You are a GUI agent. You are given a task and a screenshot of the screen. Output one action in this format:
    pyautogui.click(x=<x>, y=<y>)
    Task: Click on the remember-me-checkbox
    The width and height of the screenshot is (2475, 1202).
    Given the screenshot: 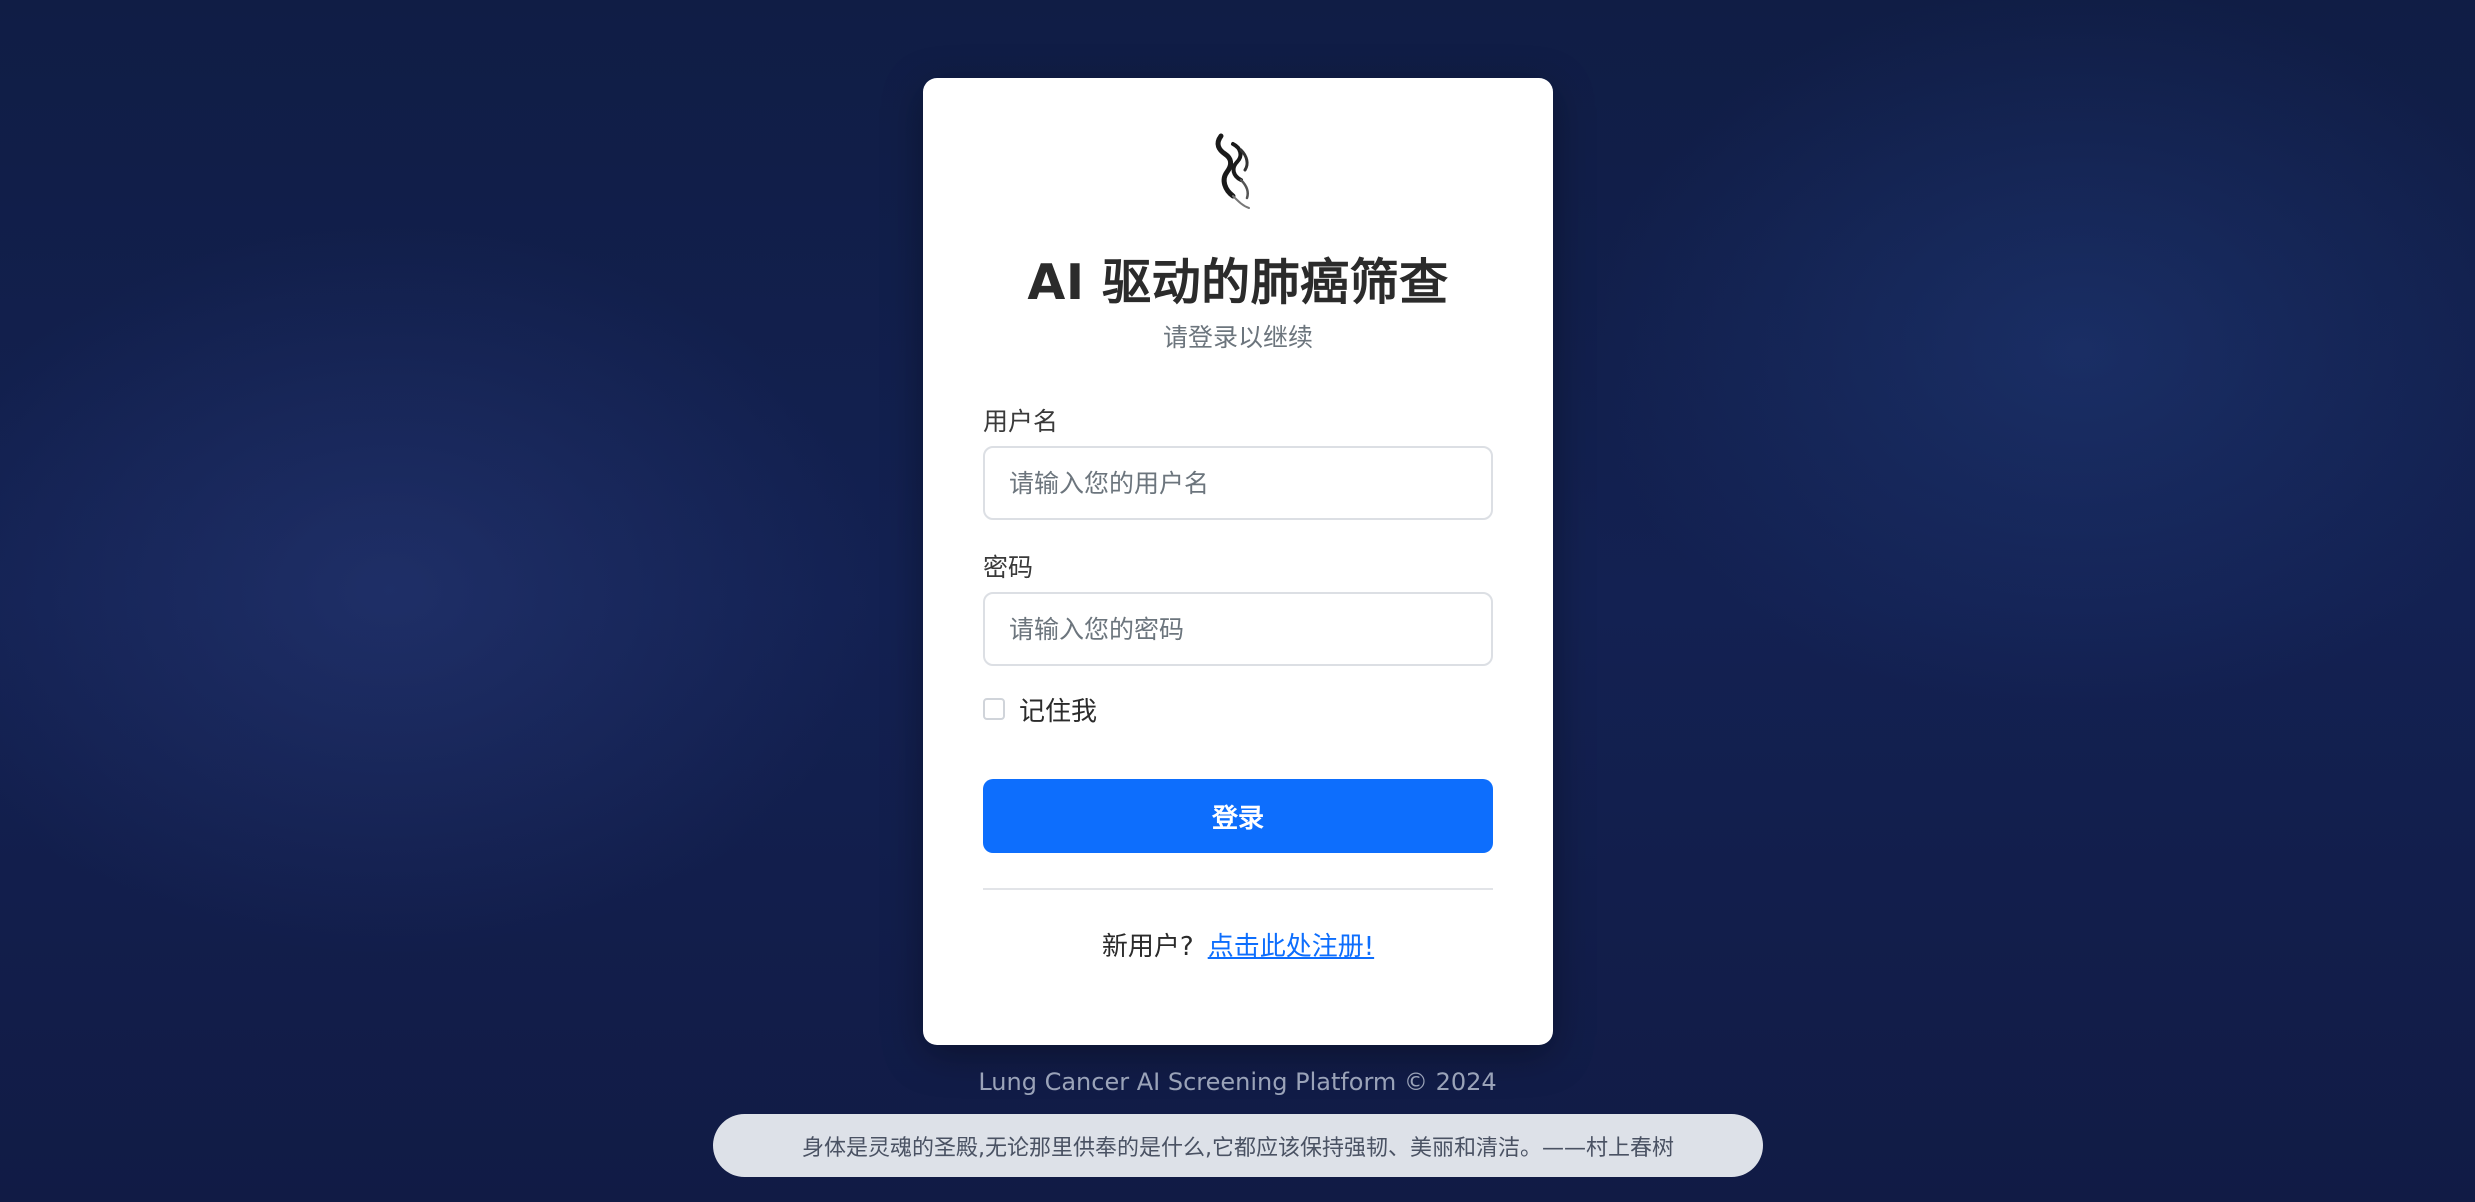 What is the action you would take?
    pyautogui.click(x=994, y=709)
    